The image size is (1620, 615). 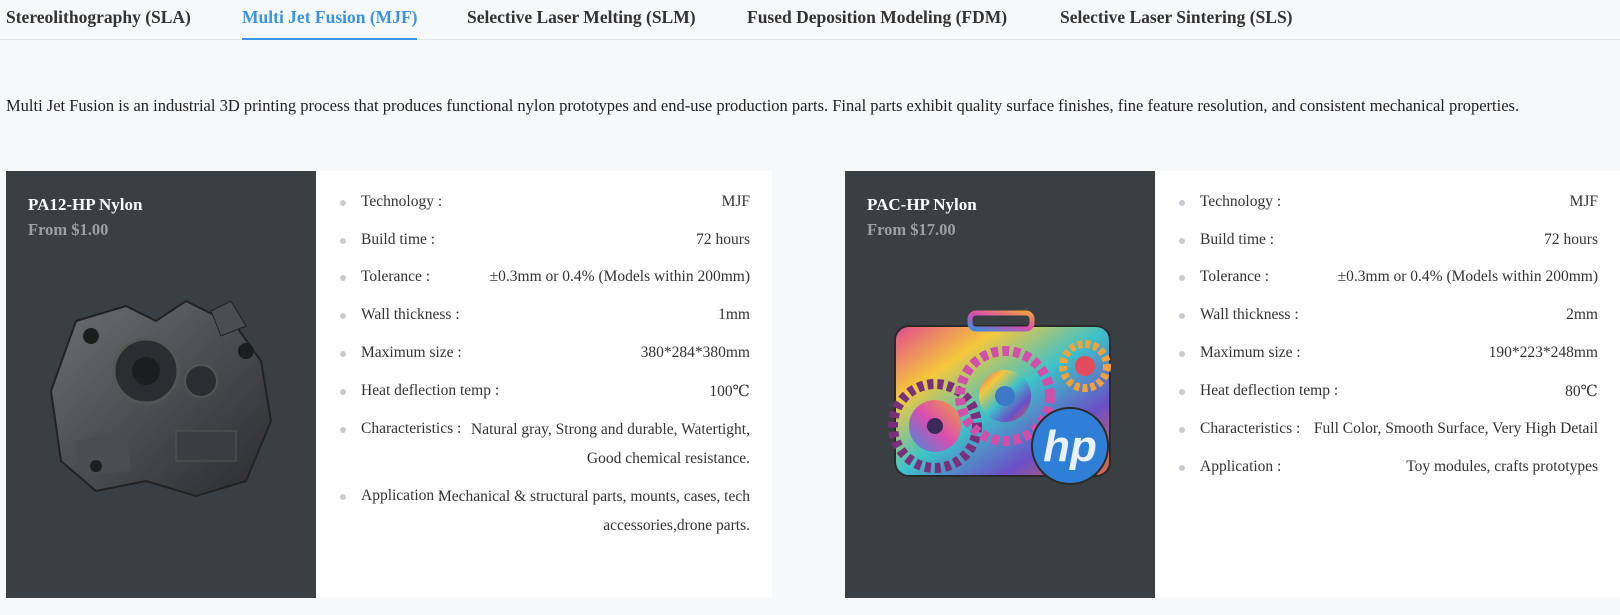 I want to click on part-image-color-gears: hp, so click(x=999, y=397).